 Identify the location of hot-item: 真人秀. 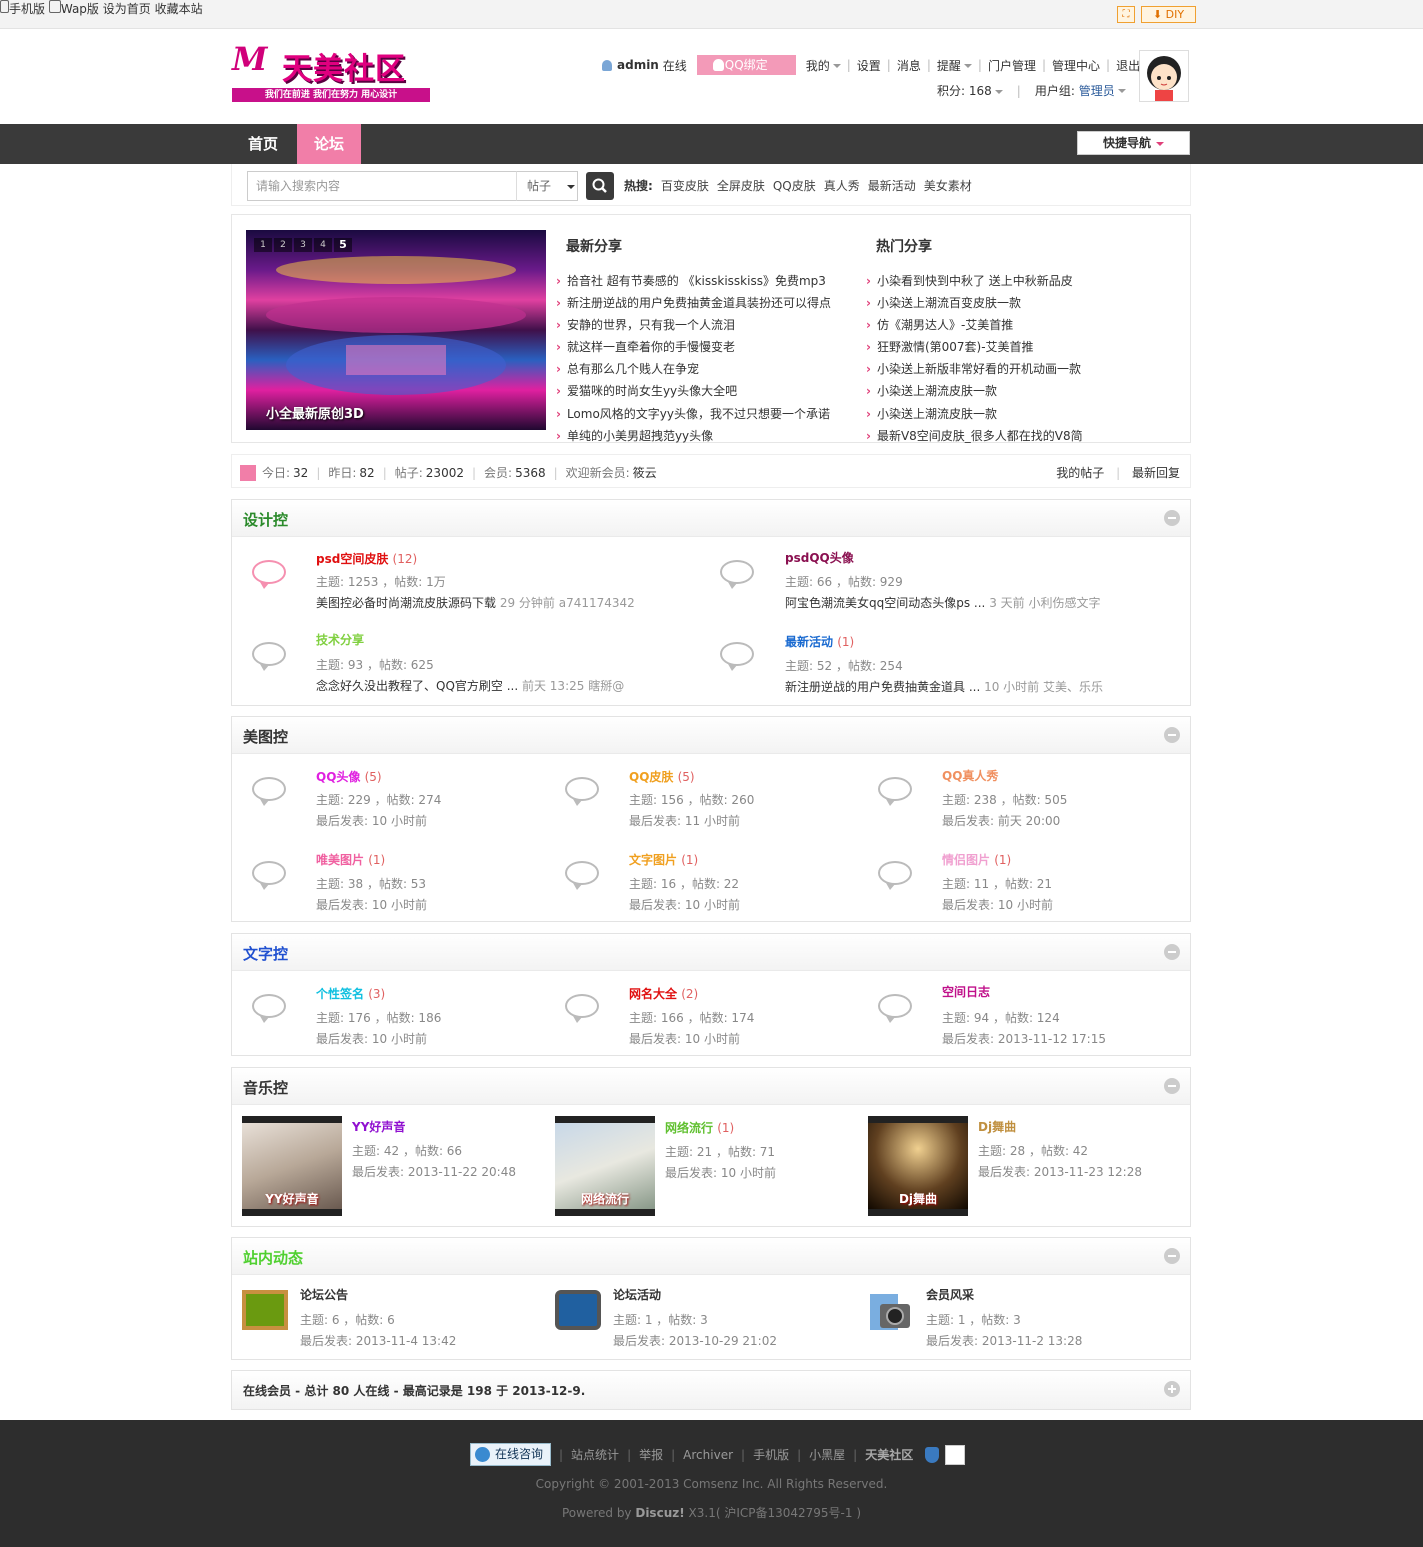
(842, 185).